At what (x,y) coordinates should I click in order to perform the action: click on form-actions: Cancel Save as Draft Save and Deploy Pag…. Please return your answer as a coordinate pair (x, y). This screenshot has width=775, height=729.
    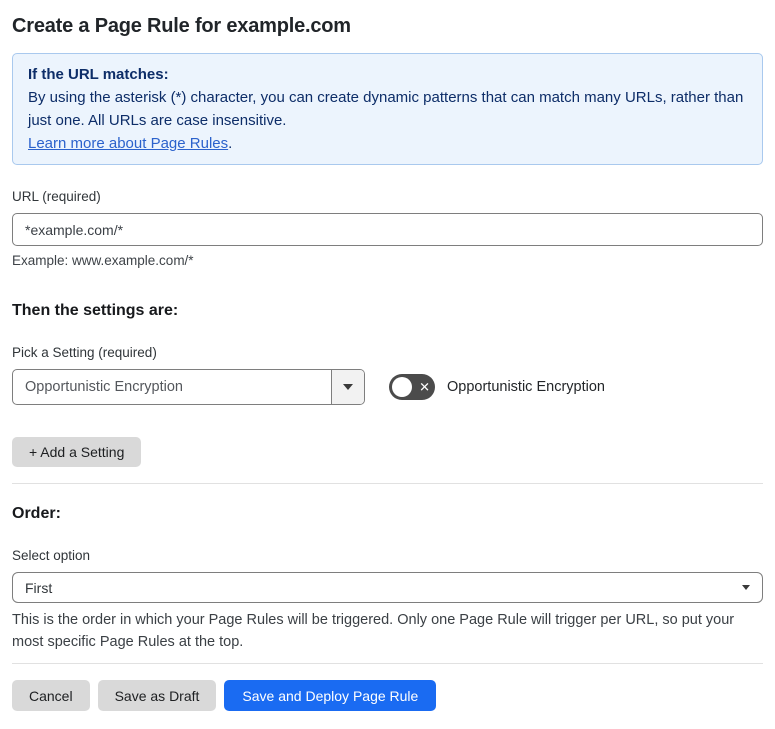
    Looking at the image, I should click on (387, 695).